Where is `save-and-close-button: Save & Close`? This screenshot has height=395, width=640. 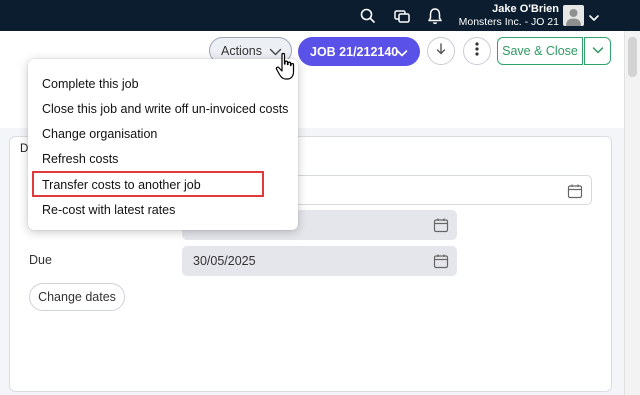
save-and-close-button: Save & Close is located at coordinates (540, 51).